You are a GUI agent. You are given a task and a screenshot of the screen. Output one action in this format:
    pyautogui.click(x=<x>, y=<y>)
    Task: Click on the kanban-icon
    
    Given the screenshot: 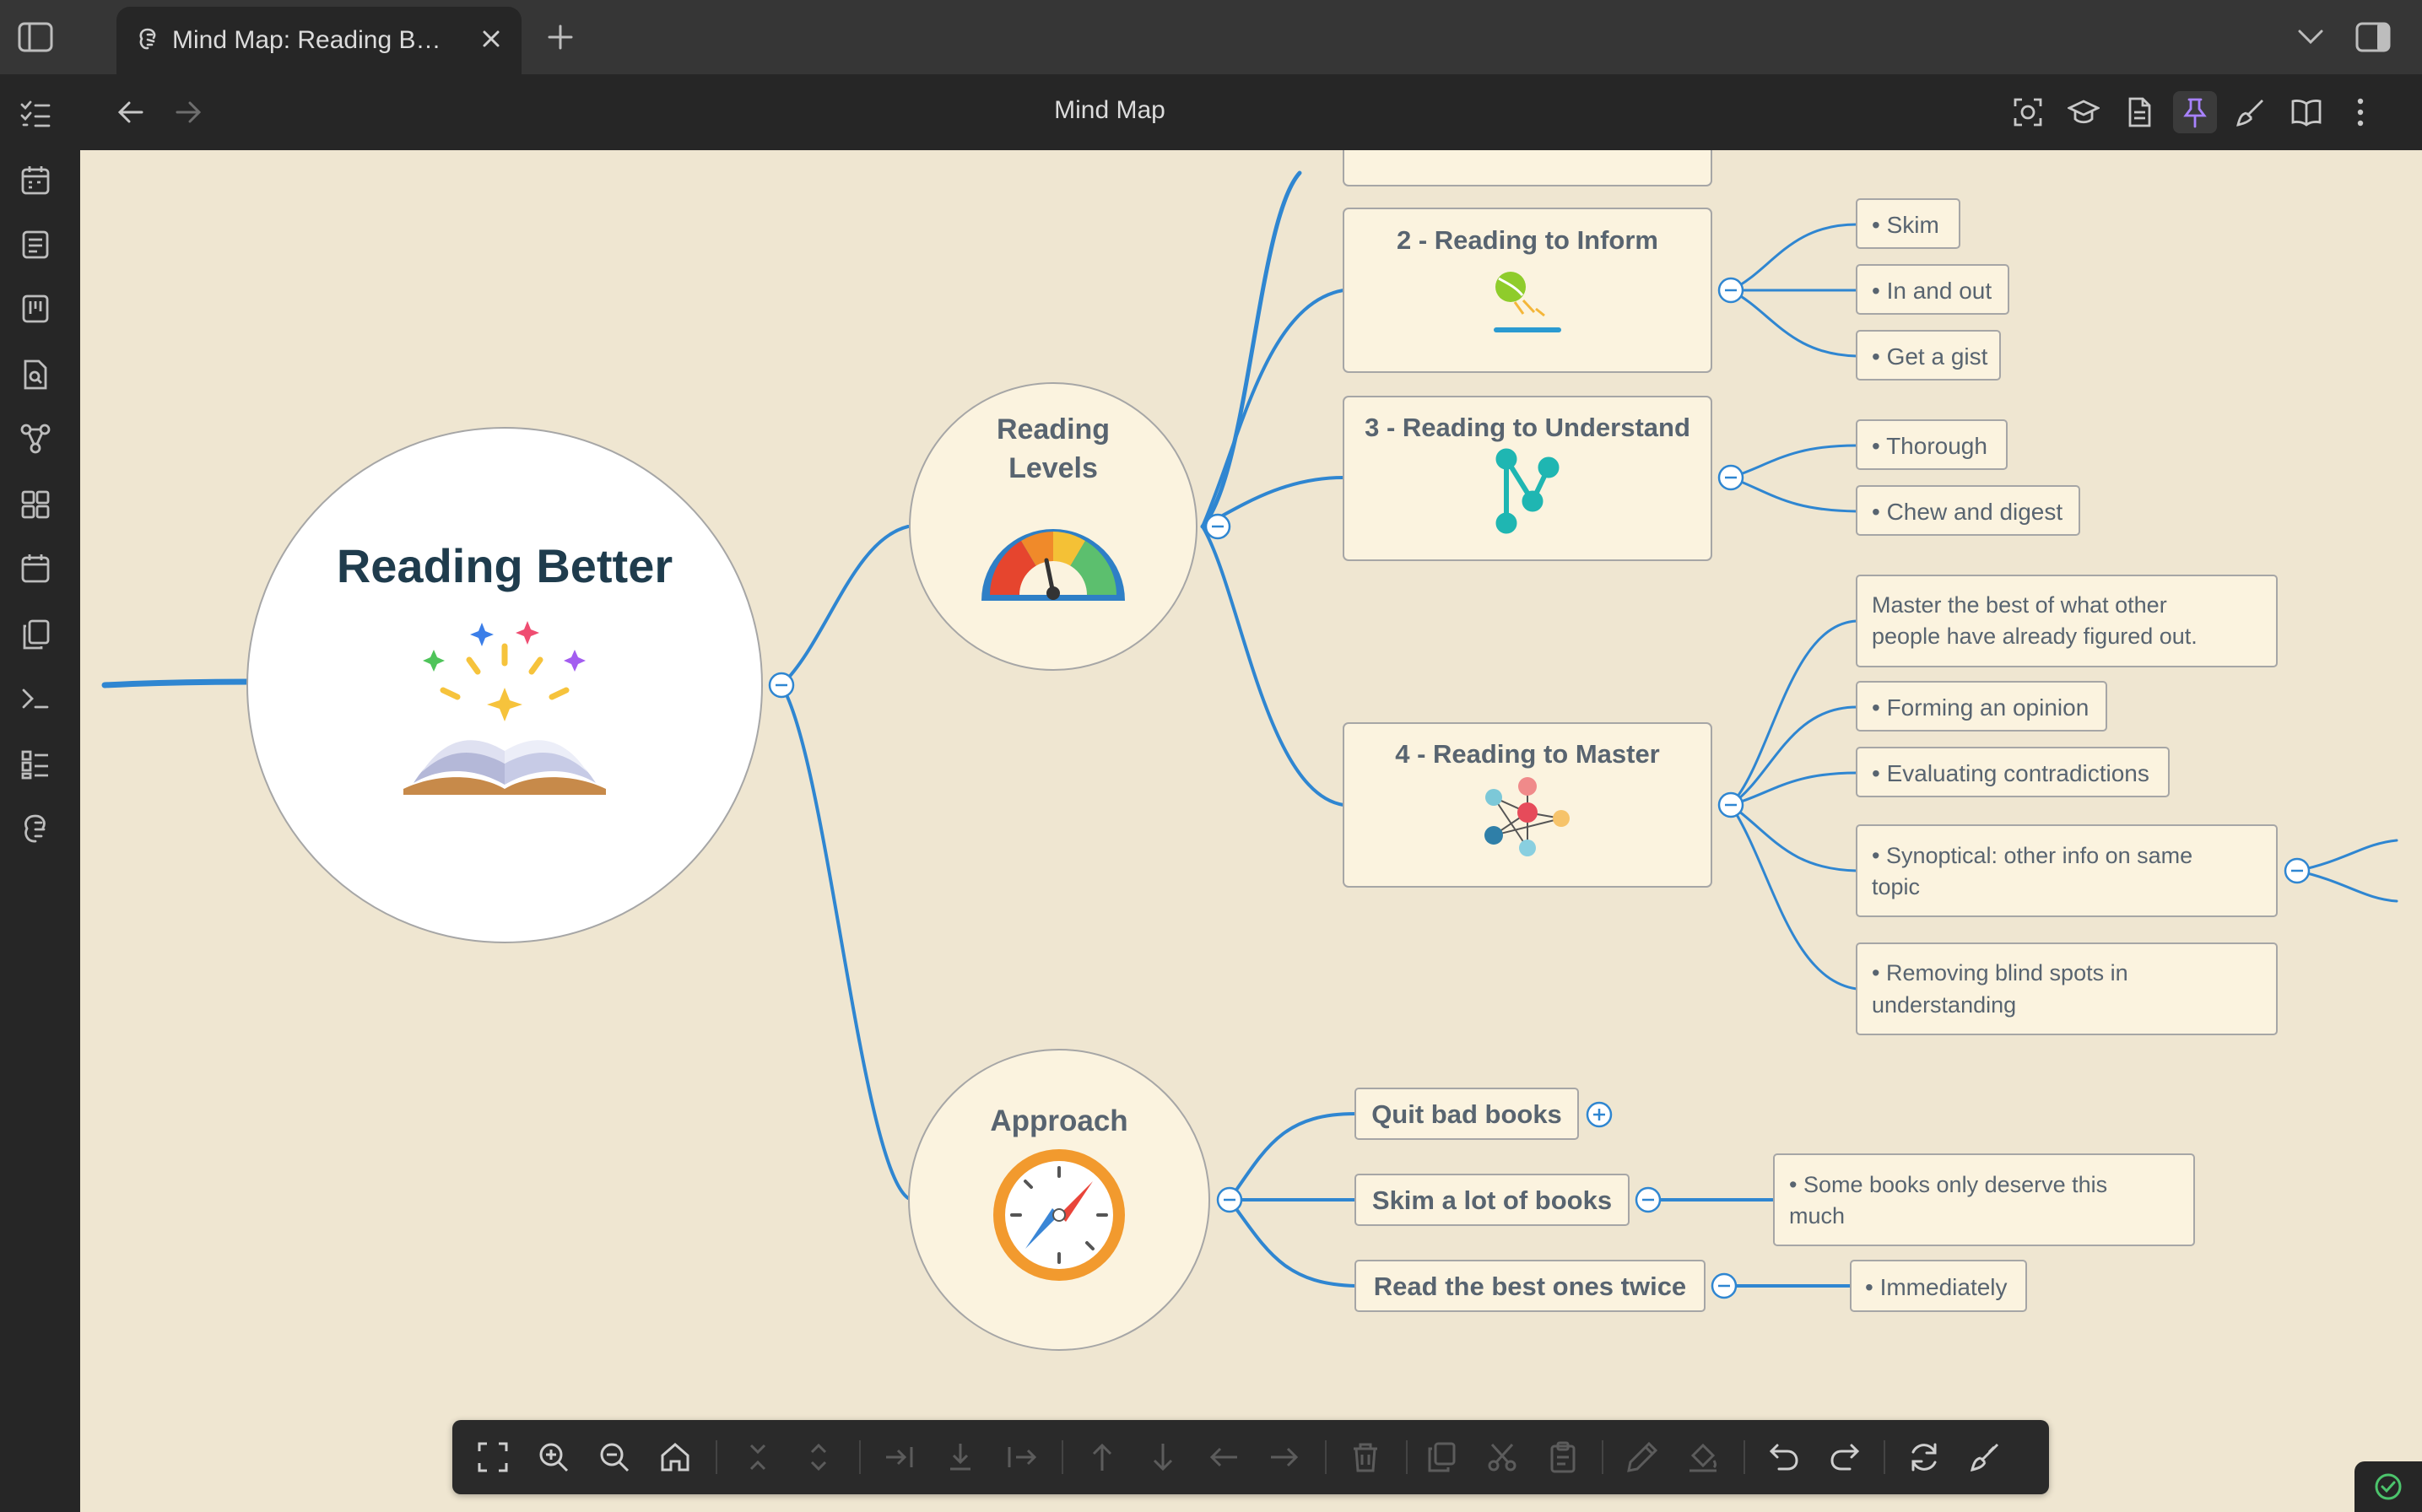 What is the action you would take?
    pyautogui.click(x=35, y=308)
    